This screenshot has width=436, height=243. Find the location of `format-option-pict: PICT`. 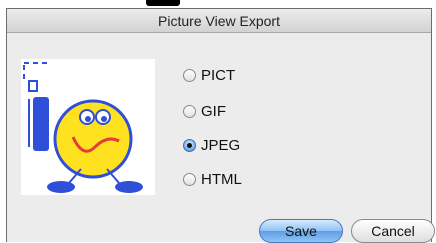

format-option-pict: PICT is located at coordinates (209, 75).